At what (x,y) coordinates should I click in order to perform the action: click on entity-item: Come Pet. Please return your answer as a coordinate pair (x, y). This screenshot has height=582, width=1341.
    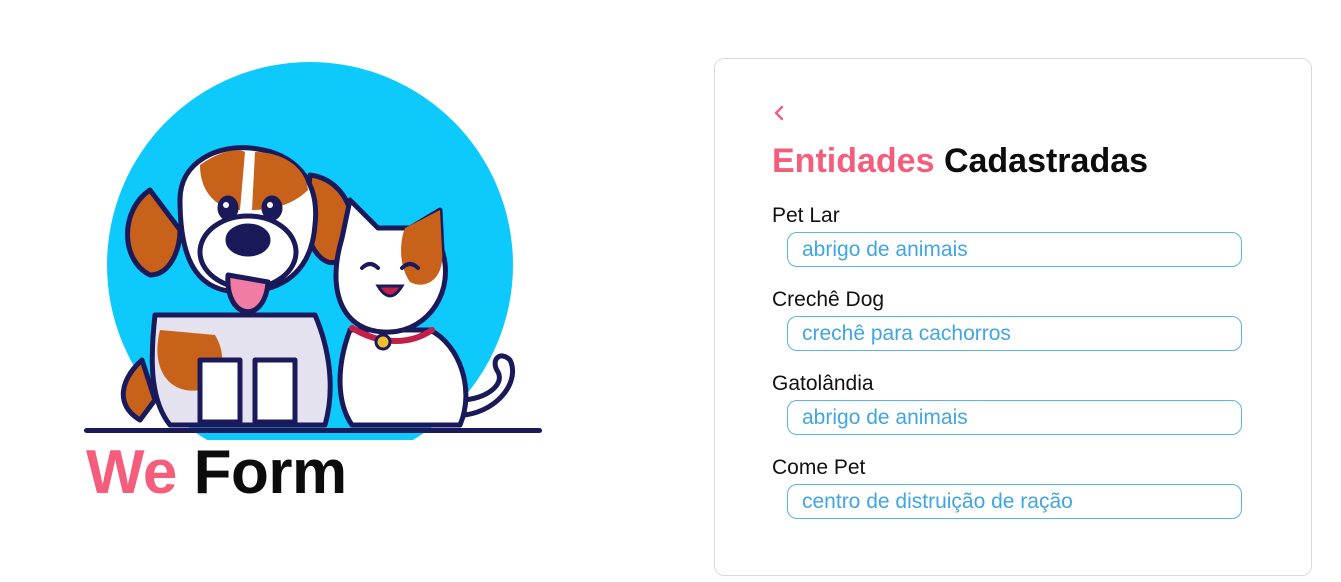
    Looking at the image, I should click on (1012, 497).